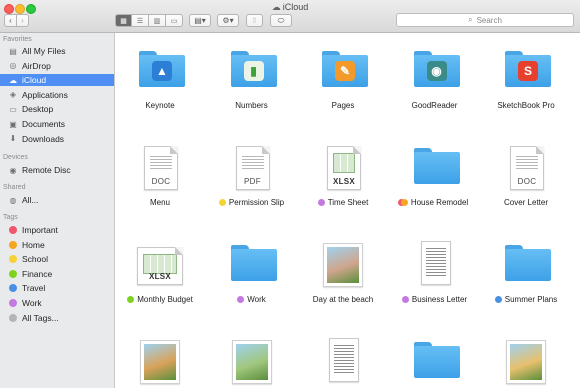  What do you see at coordinates (57, 274) in the screenshot?
I see `sidebar-item-tags-3: Finance` at bounding box center [57, 274].